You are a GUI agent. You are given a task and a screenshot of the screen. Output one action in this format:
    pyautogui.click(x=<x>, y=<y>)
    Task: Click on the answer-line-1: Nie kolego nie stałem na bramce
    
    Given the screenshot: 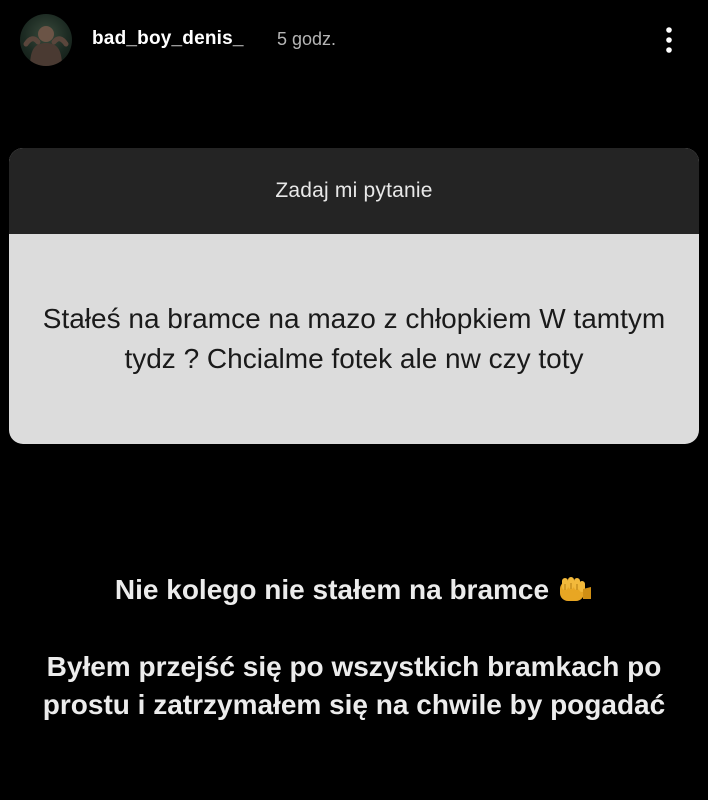 What is the action you would take?
    pyautogui.click(x=354, y=593)
    